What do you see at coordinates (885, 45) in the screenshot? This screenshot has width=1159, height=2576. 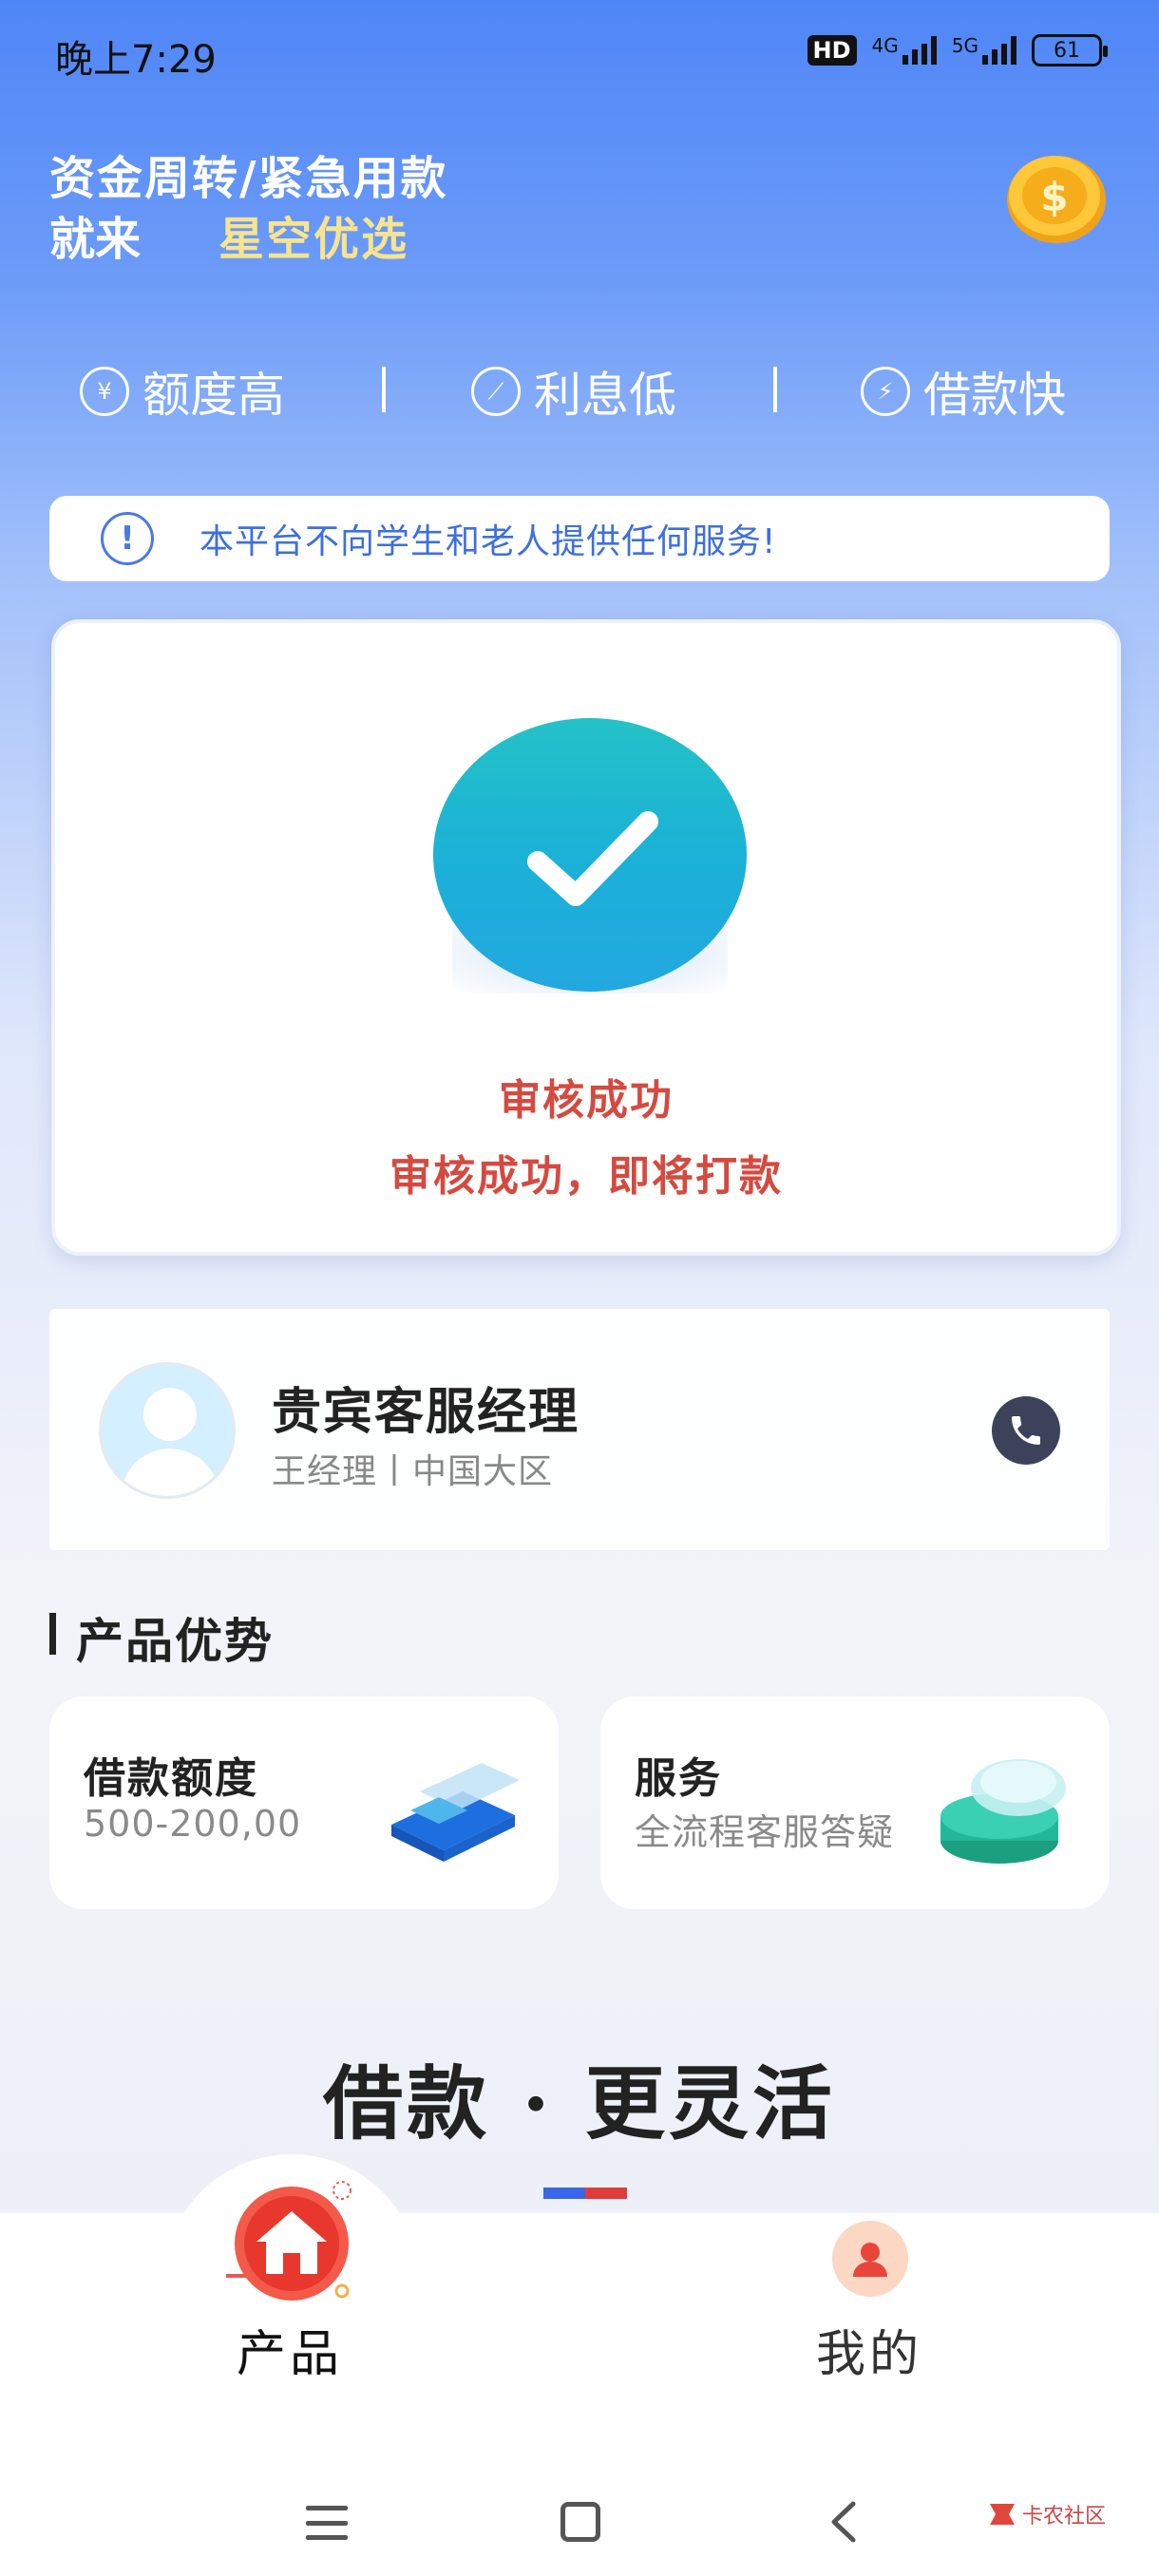 I see `network-label-4g: 4G` at bounding box center [885, 45].